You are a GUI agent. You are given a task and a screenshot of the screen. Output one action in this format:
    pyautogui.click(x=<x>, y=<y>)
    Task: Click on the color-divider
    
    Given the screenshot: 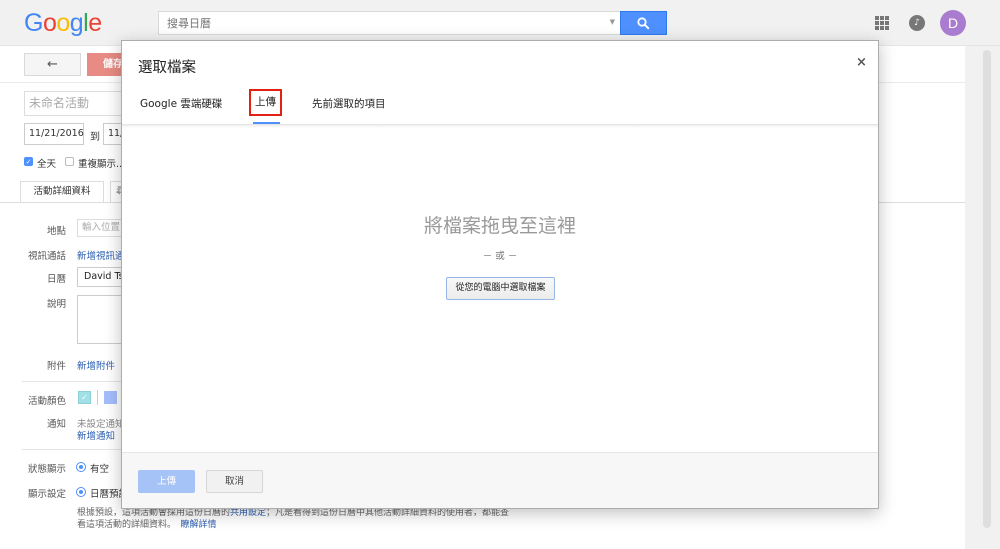 What is the action you would take?
    pyautogui.click(x=97, y=397)
    